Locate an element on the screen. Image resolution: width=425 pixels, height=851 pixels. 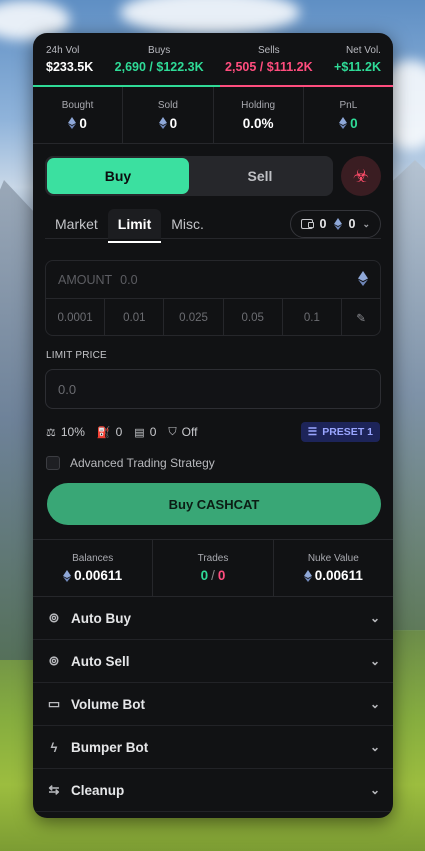
arrows-icon: ⇆ is located at coordinates (54, 789).